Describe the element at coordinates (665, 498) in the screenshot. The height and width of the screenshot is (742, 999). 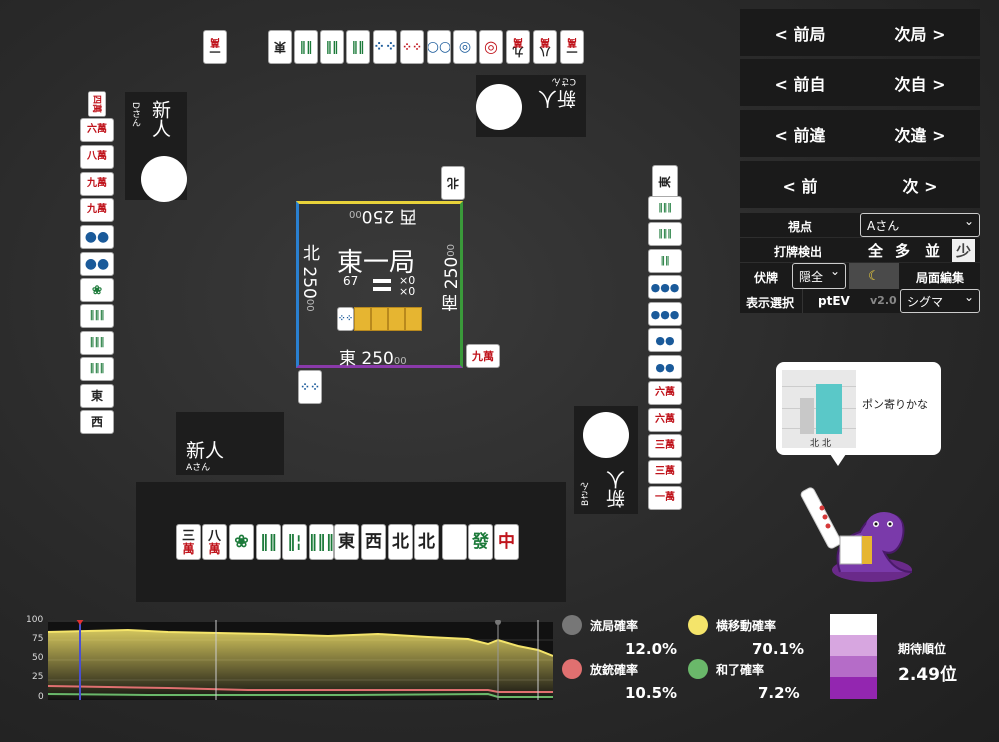
I see `east-discard-tile: 一萬` at that location.